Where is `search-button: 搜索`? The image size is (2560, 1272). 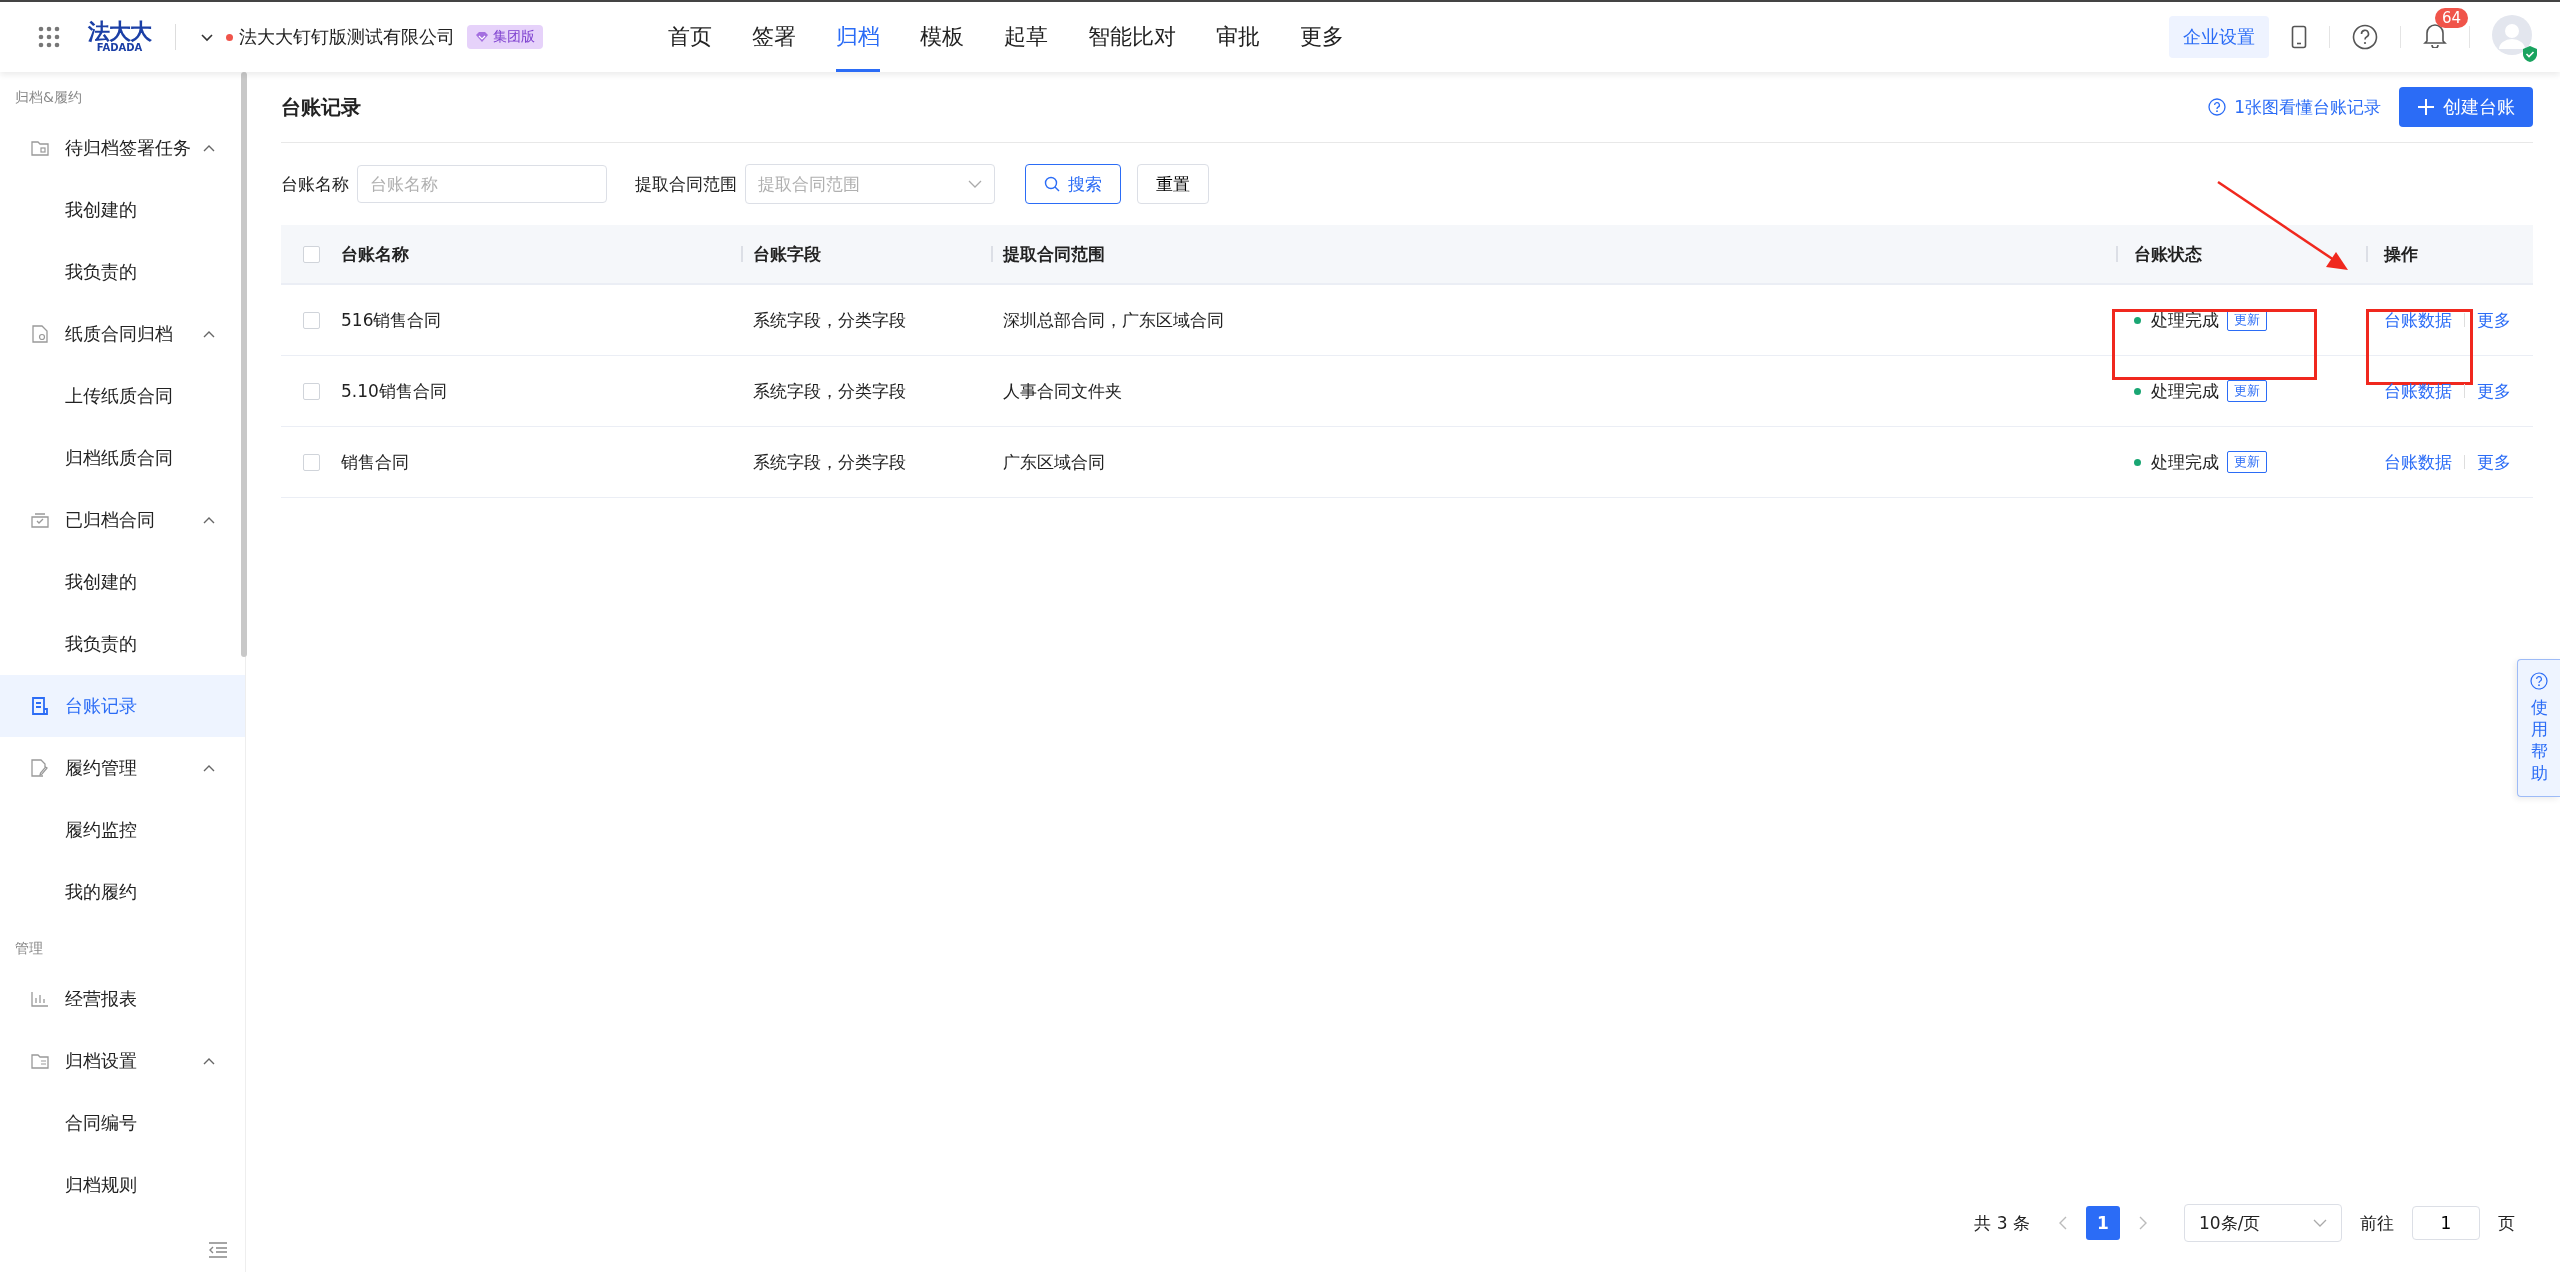
search-button: 搜索 is located at coordinates (1073, 184).